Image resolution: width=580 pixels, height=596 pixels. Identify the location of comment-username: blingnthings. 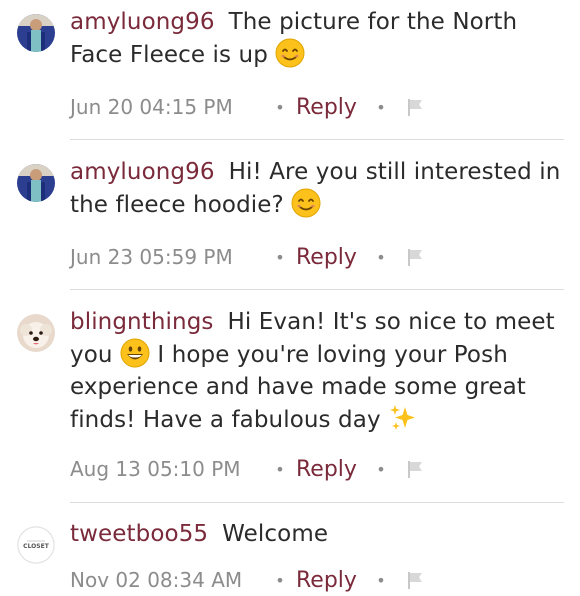
(141, 322).